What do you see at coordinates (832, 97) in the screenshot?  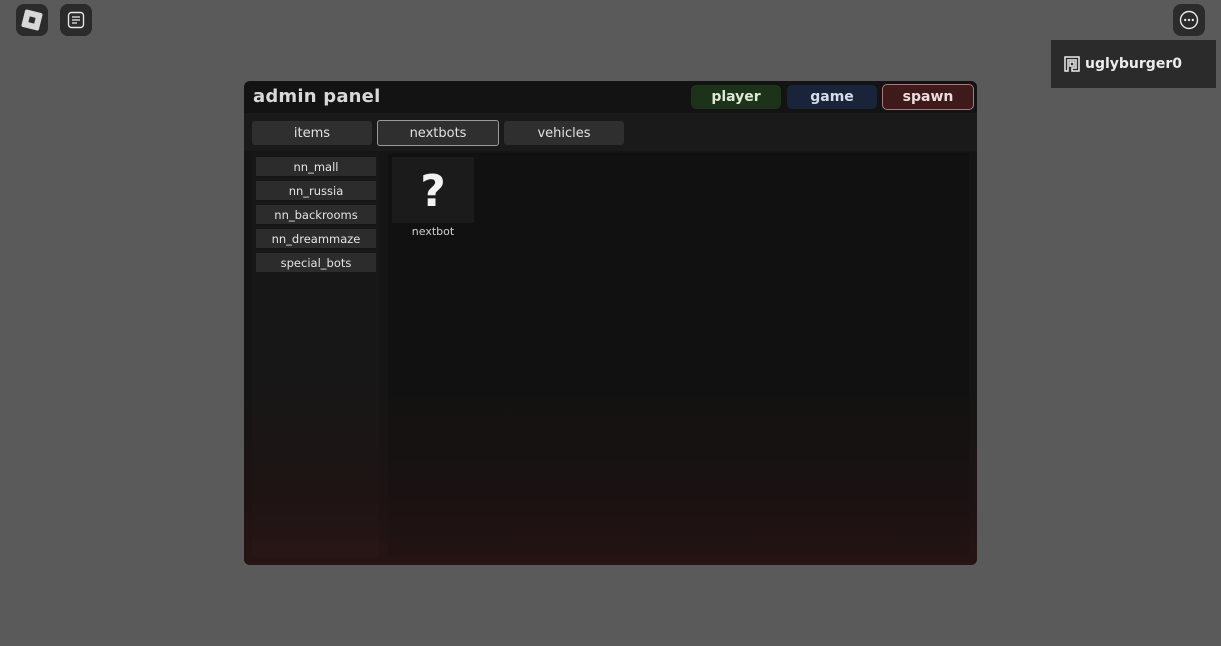 I see `game-button: game` at bounding box center [832, 97].